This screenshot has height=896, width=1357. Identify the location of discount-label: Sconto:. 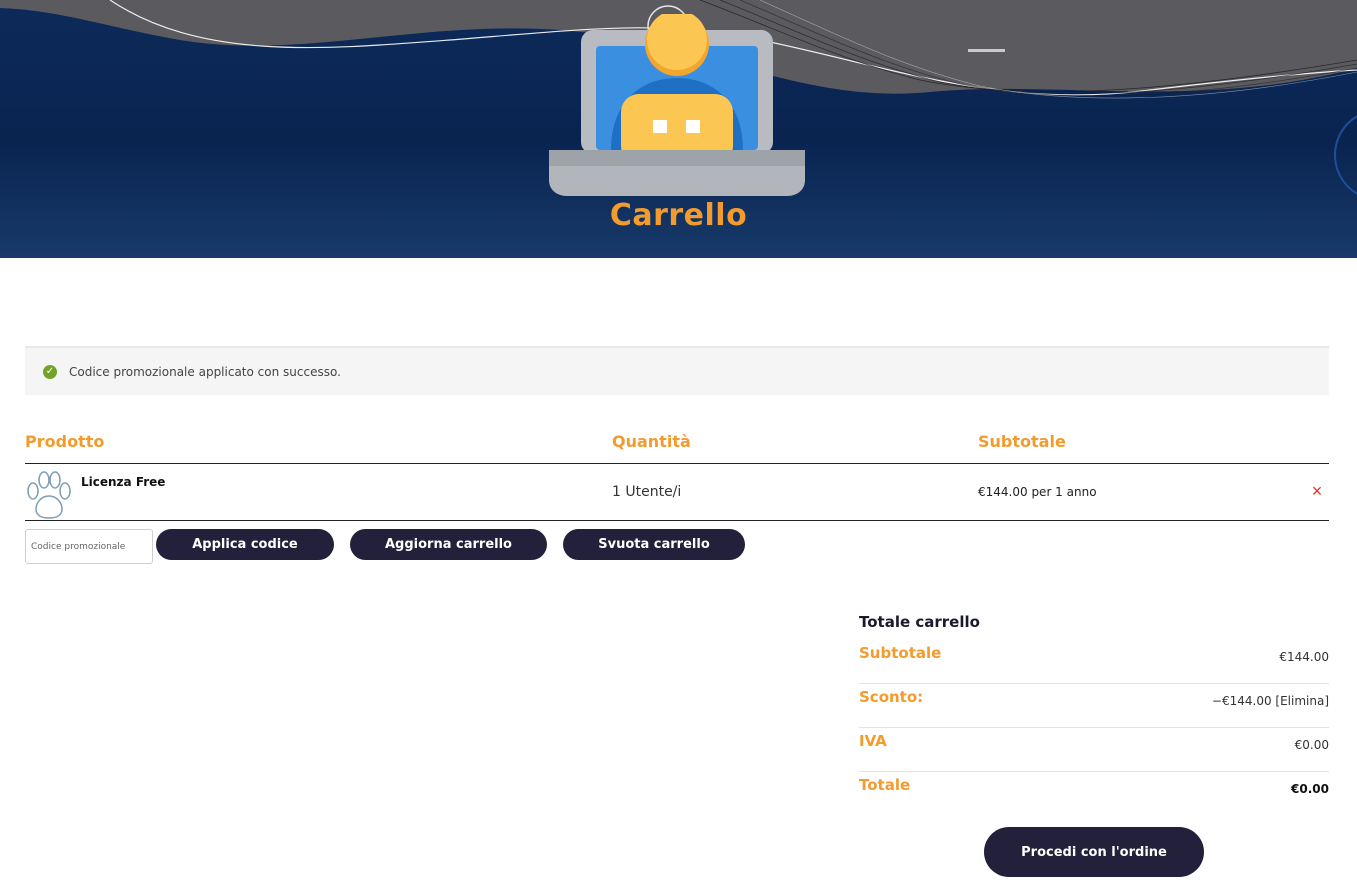
(891, 697).